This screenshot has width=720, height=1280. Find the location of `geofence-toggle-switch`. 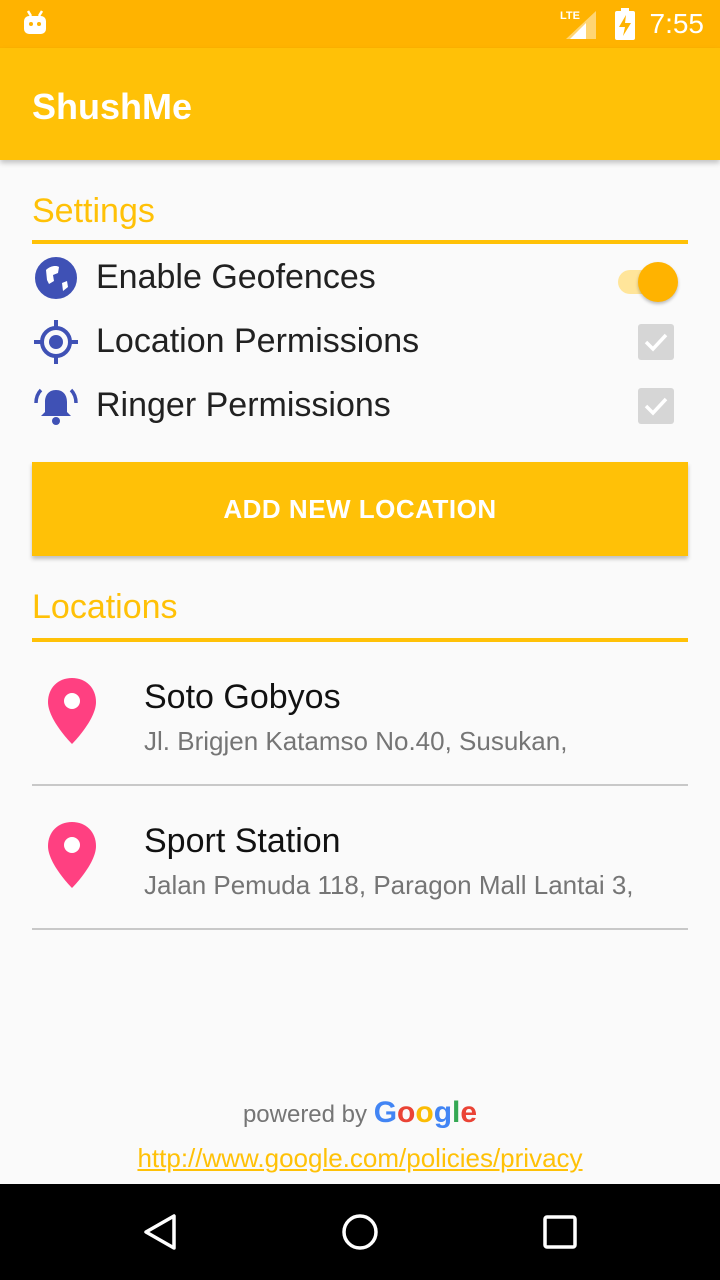

geofence-toggle-switch is located at coordinates (647, 281).